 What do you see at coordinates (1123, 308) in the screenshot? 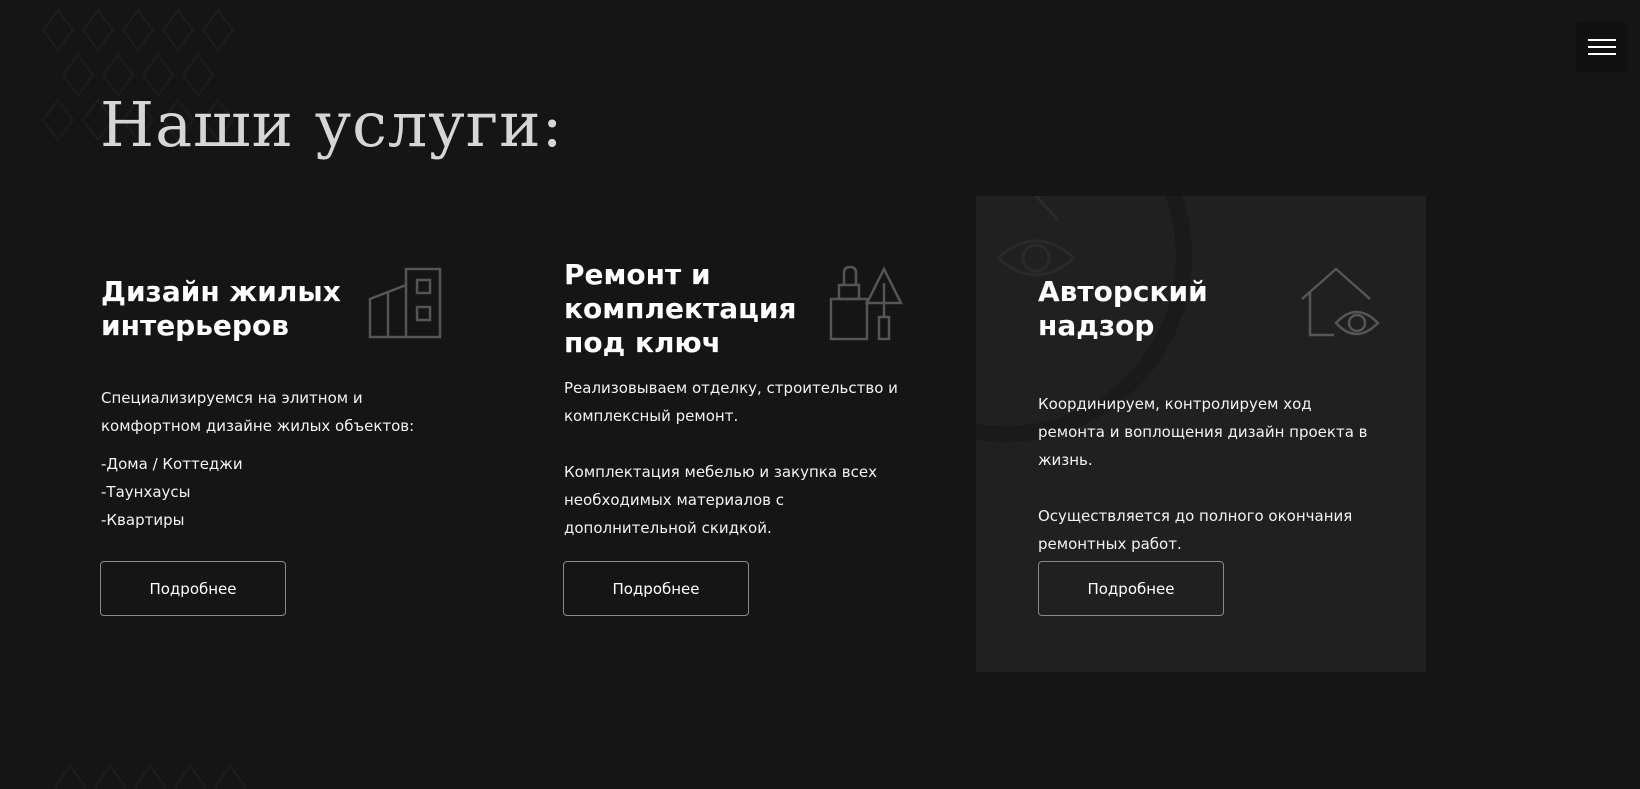
I see `service-title-supervision: Авторский надзор` at bounding box center [1123, 308].